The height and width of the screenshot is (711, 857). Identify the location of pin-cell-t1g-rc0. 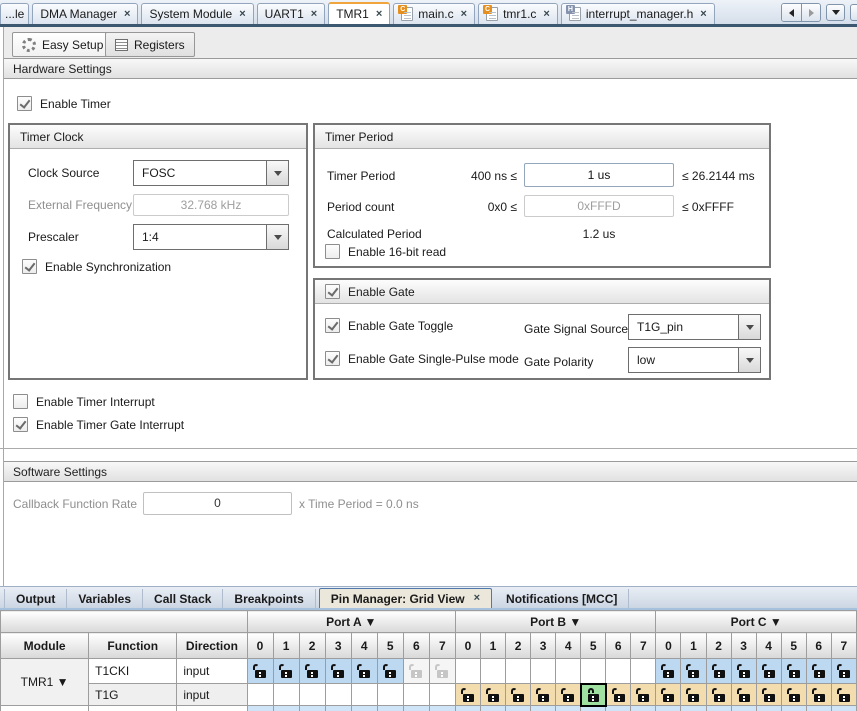
(668, 694).